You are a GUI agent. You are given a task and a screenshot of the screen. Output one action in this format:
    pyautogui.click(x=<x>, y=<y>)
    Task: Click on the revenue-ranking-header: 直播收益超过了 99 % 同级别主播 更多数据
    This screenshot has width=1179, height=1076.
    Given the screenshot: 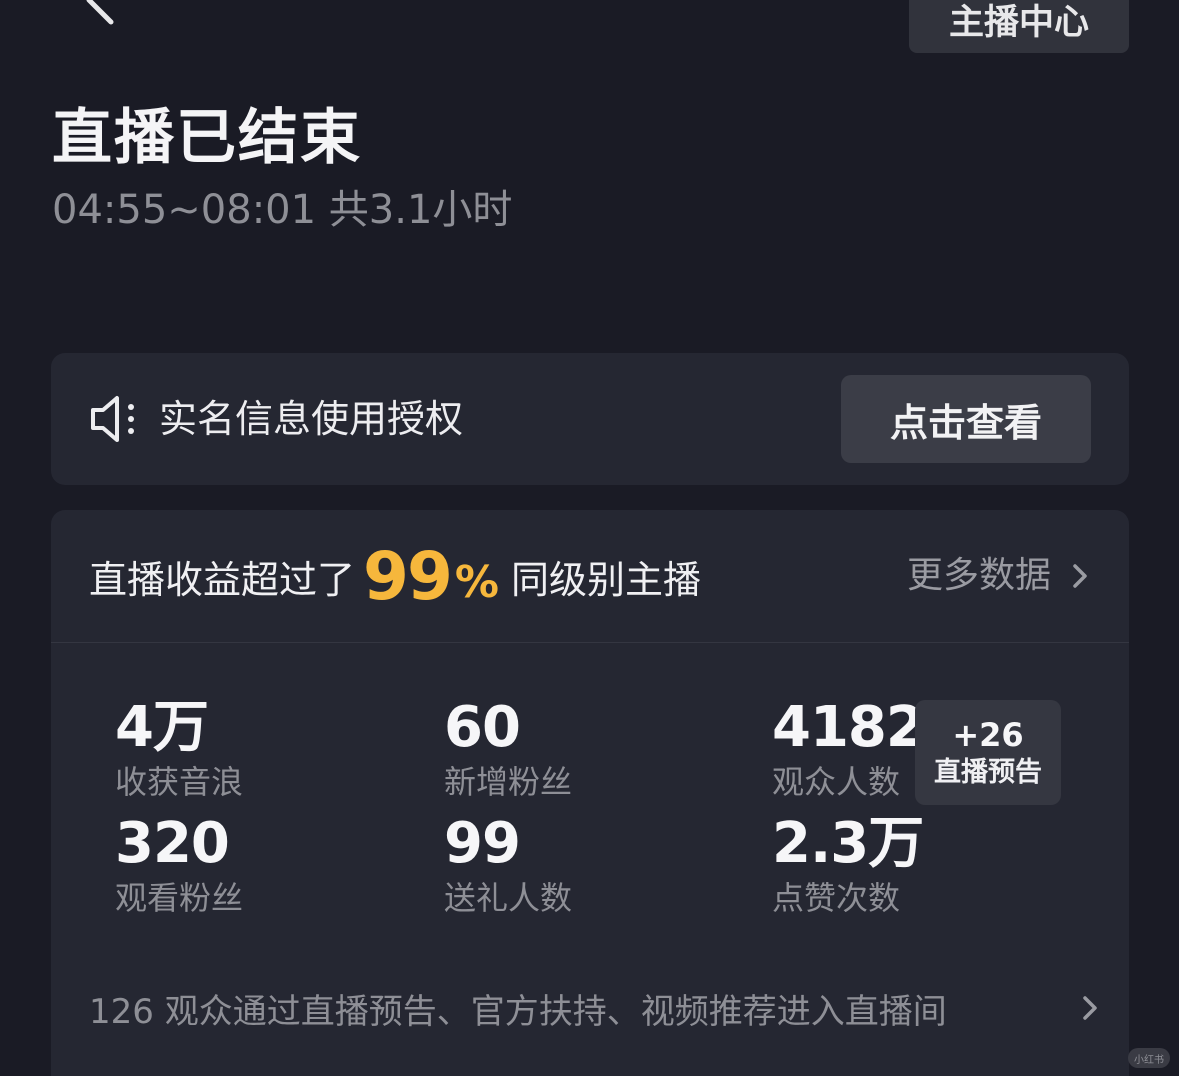 What is the action you would take?
    pyautogui.click(x=590, y=576)
    